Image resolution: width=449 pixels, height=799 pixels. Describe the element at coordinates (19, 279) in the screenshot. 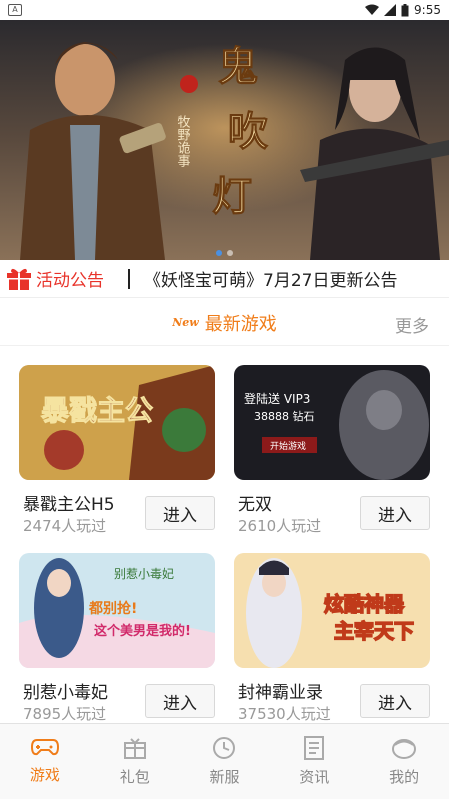

I see `gift-icon` at that location.